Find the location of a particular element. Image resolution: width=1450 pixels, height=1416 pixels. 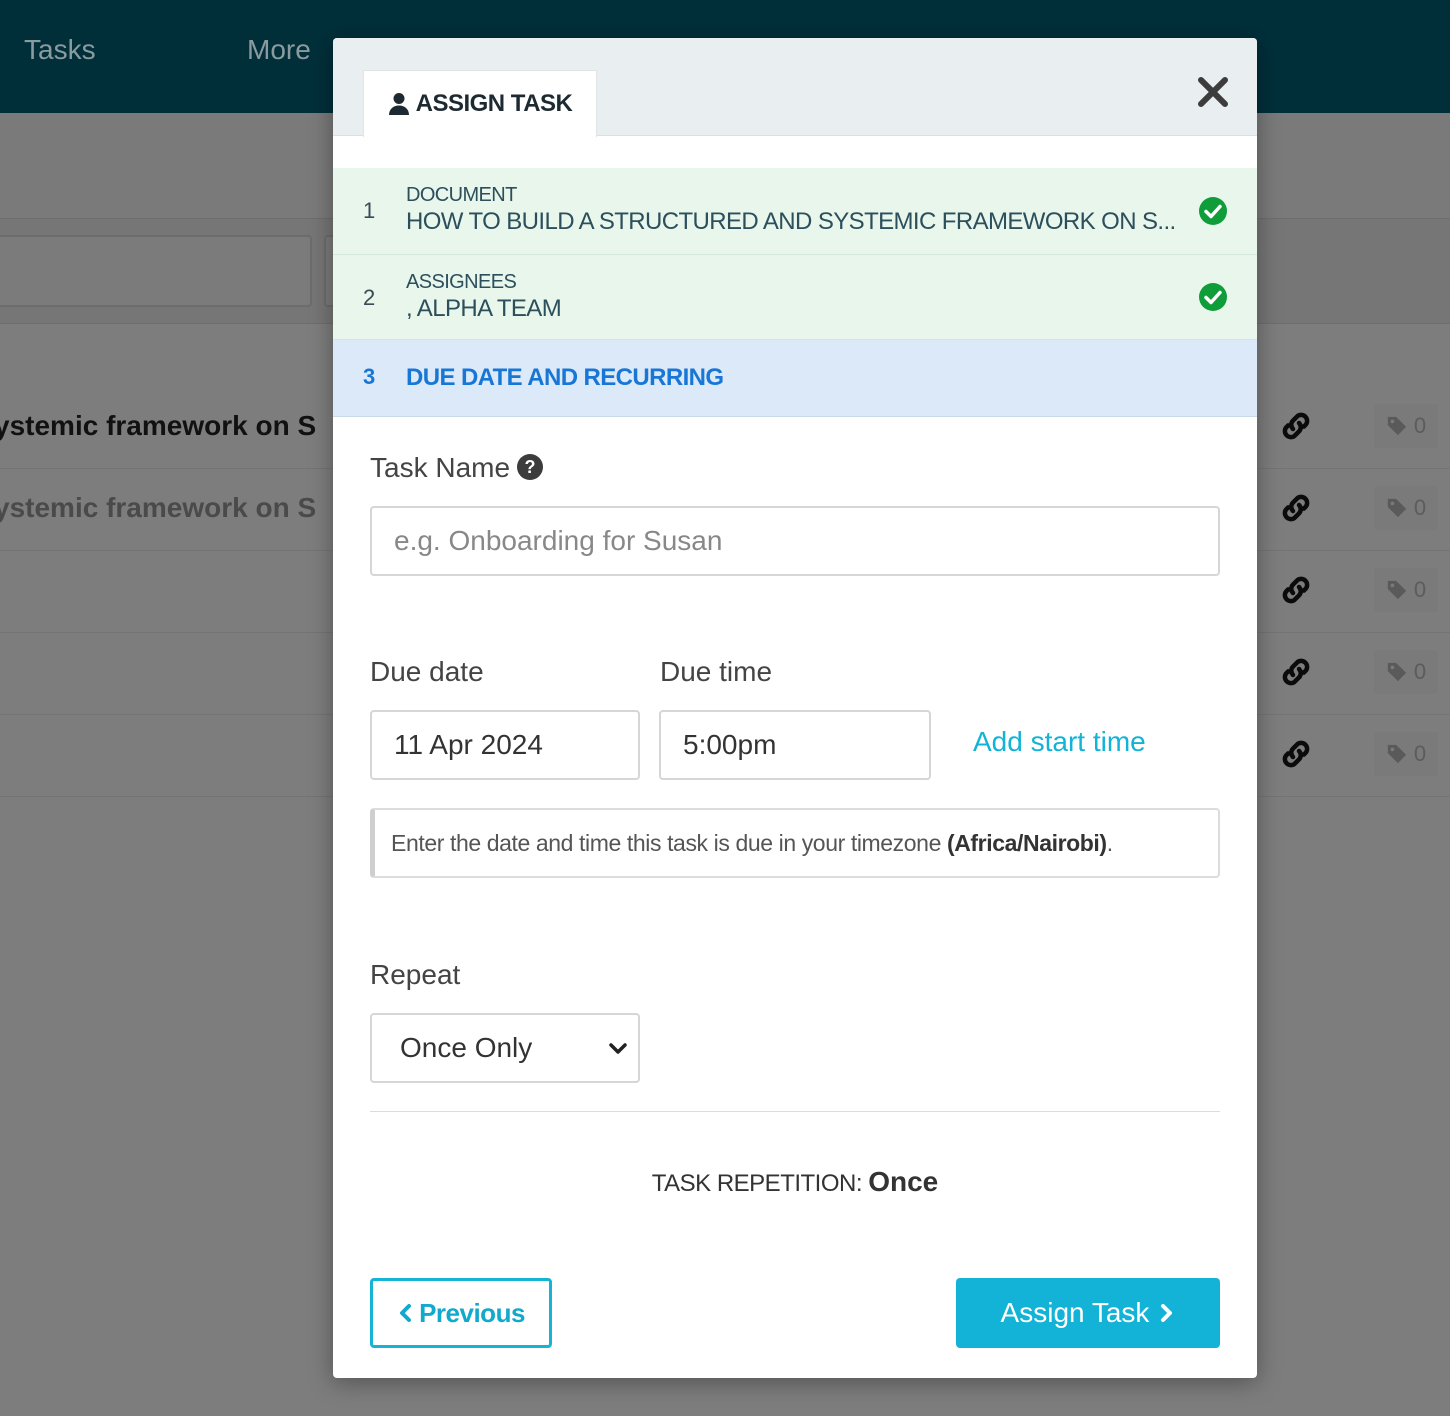

tab-assign-task: ASSIGN TASK is located at coordinates (480, 103).